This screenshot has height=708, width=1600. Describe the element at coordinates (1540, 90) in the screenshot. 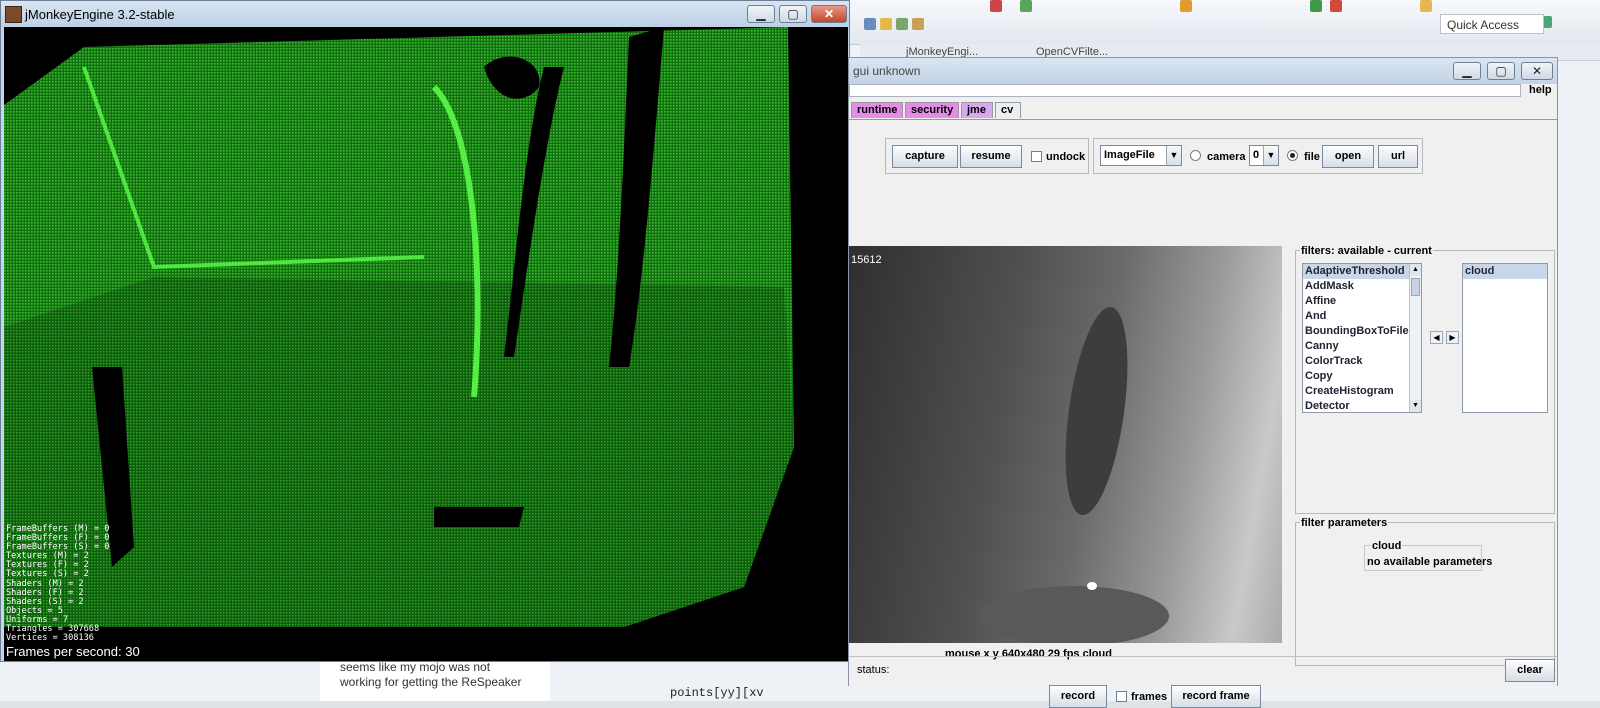

I see `help-label: help` at that location.